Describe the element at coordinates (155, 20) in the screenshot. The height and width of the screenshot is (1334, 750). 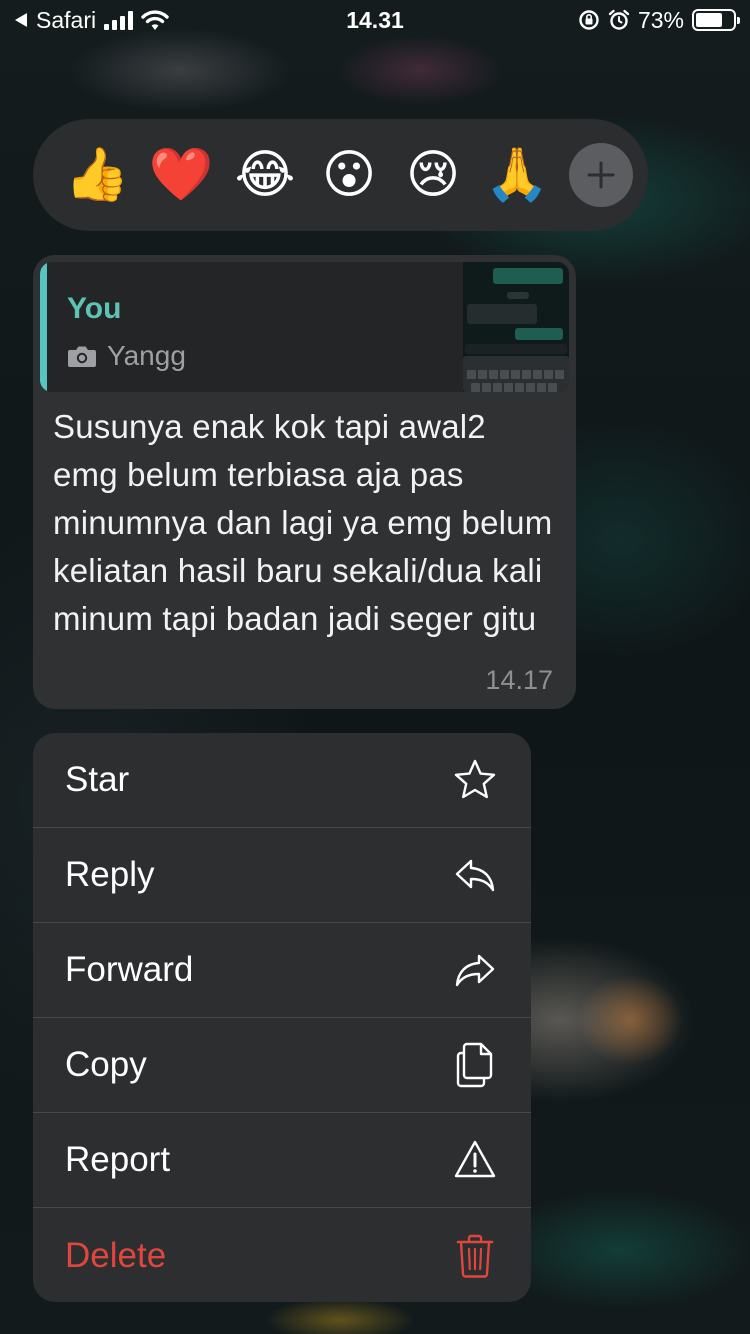
I see `wifi-icon` at that location.